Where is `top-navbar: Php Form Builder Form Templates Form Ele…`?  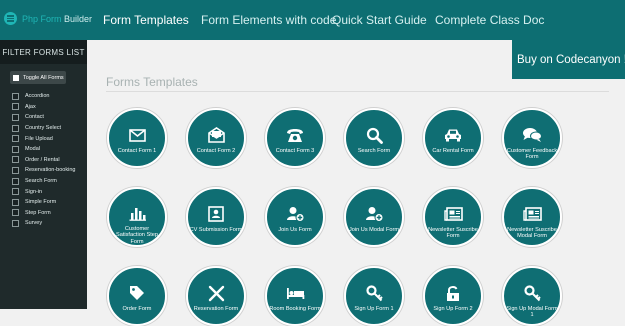 top-navbar: Php Form Builder Form Templates Form Ele… is located at coordinates (312, 20).